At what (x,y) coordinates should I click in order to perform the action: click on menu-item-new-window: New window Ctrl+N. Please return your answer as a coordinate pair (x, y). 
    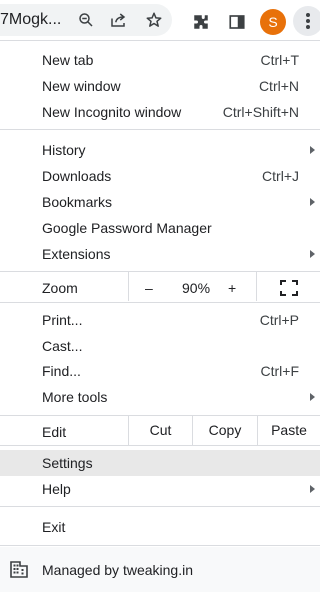
    Looking at the image, I should click on (160, 86).